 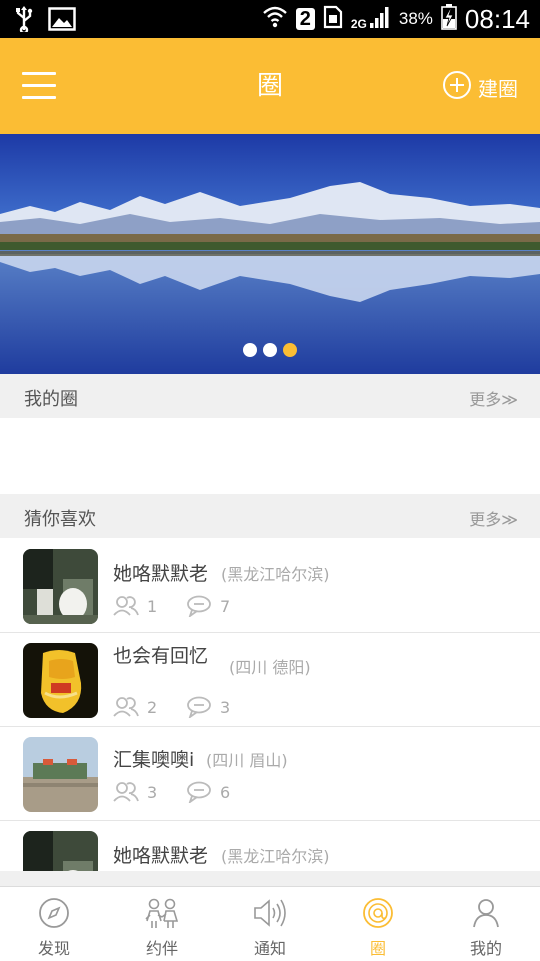 What do you see at coordinates (270, 586) in the screenshot?
I see `list-item: 她咯默默老 (黑龙江哈尔滨) 1 7` at bounding box center [270, 586].